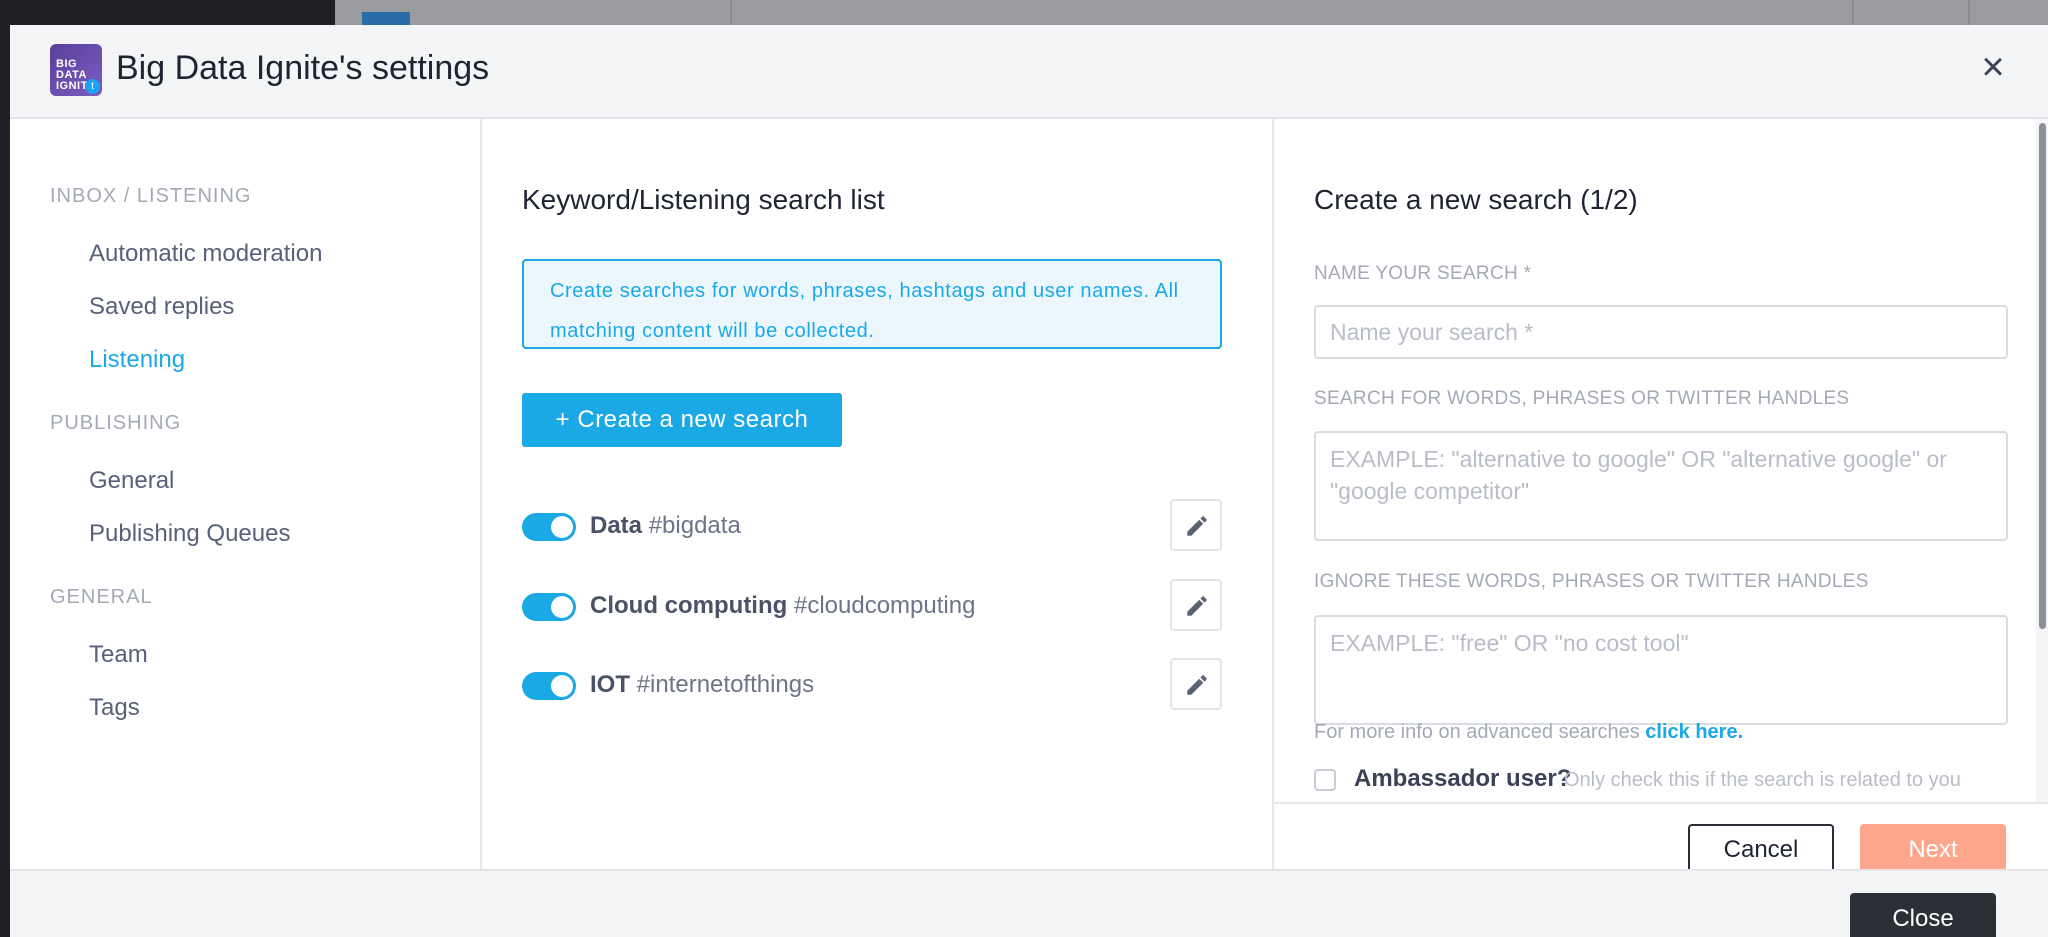  What do you see at coordinates (1423, 273) in the screenshot?
I see `name-field-label: NAME YOUR SEARCH *` at bounding box center [1423, 273].